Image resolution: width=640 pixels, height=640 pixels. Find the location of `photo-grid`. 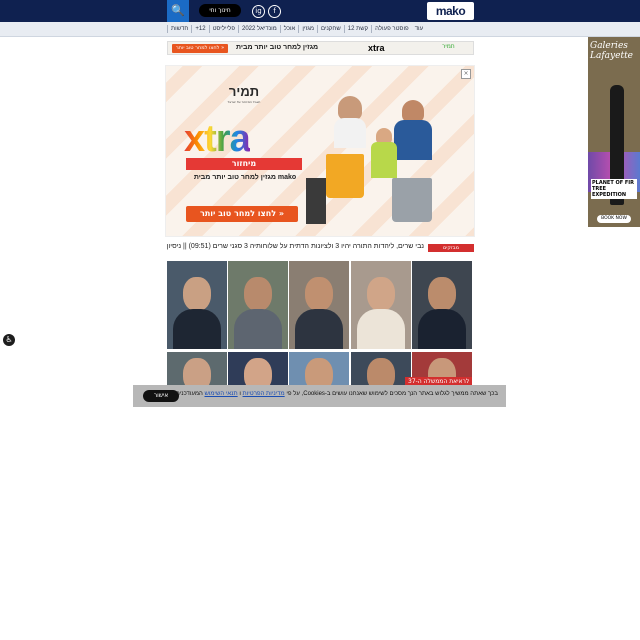

photo-grid is located at coordinates (320, 324).